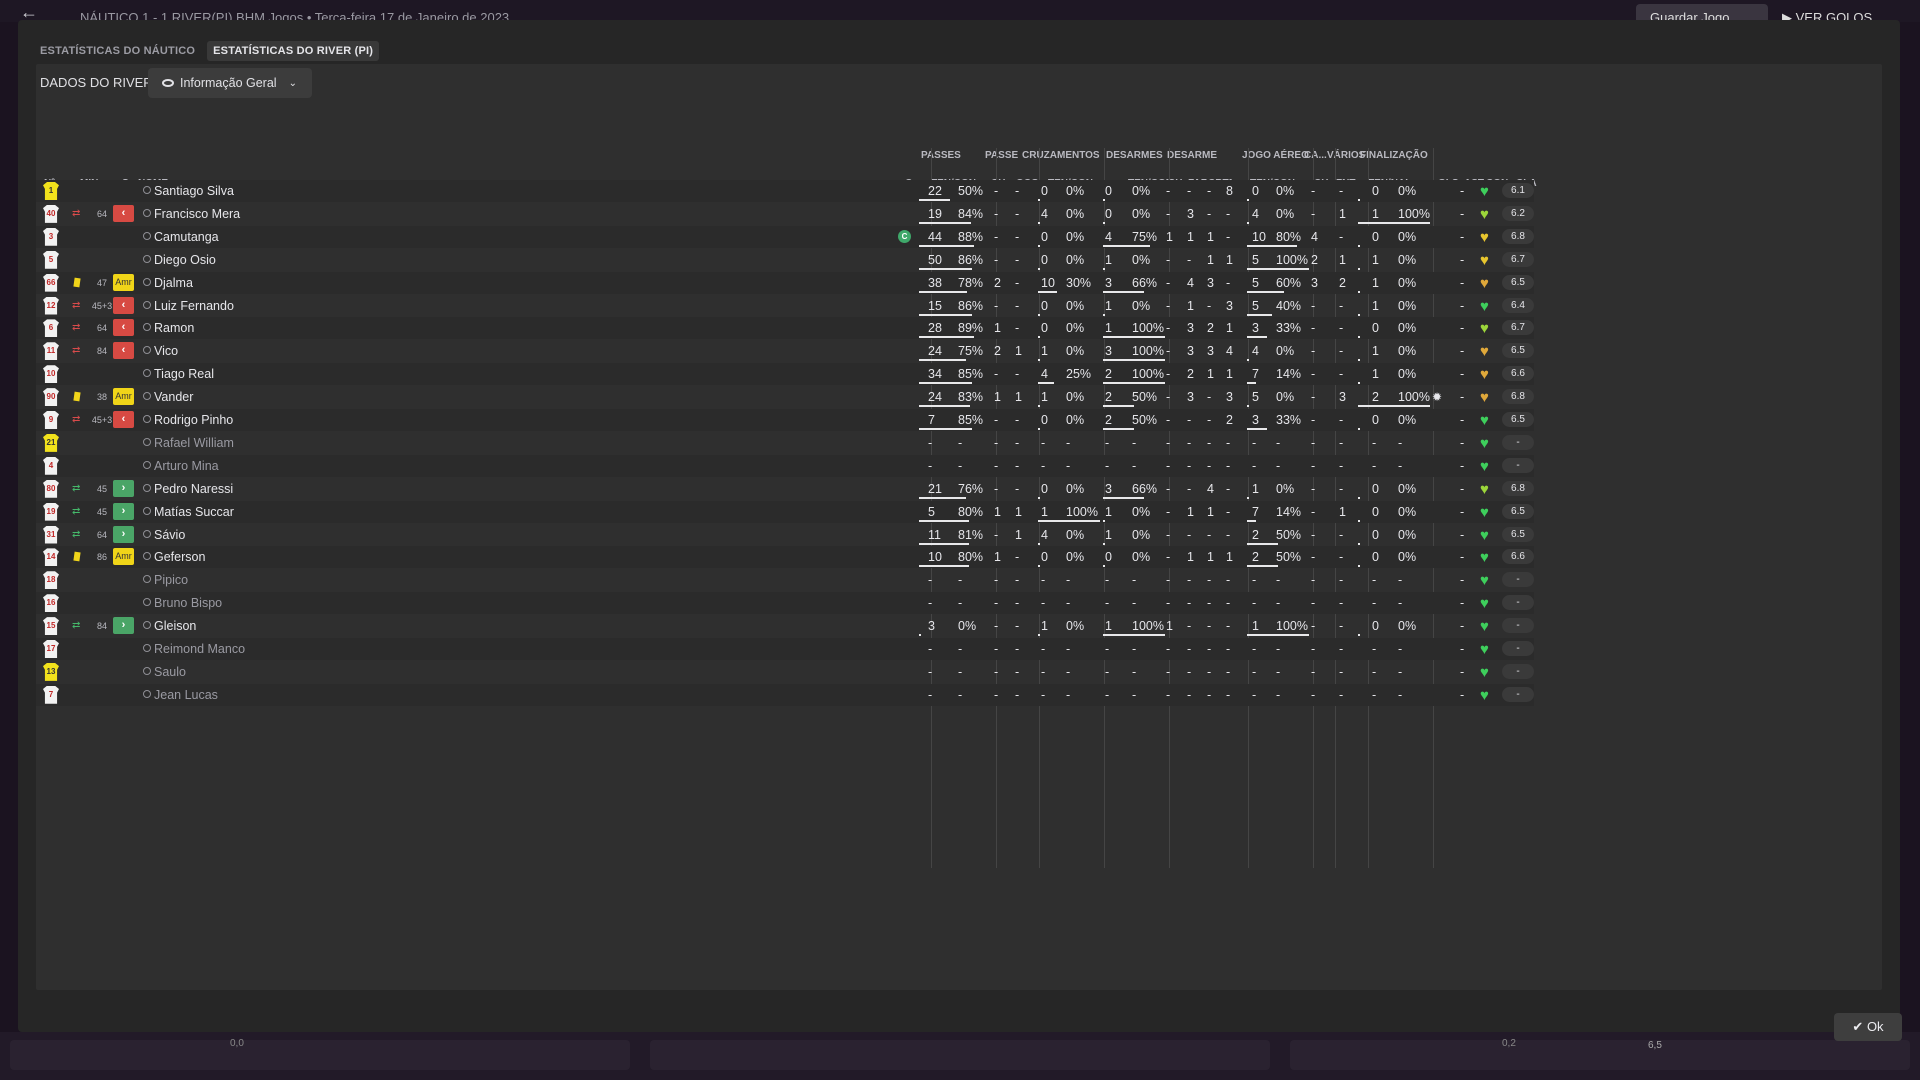 Image resolution: width=1920 pixels, height=1080 pixels. What do you see at coordinates (1518, 488) in the screenshot?
I see `rating-badge: 6.8` at bounding box center [1518, 488].